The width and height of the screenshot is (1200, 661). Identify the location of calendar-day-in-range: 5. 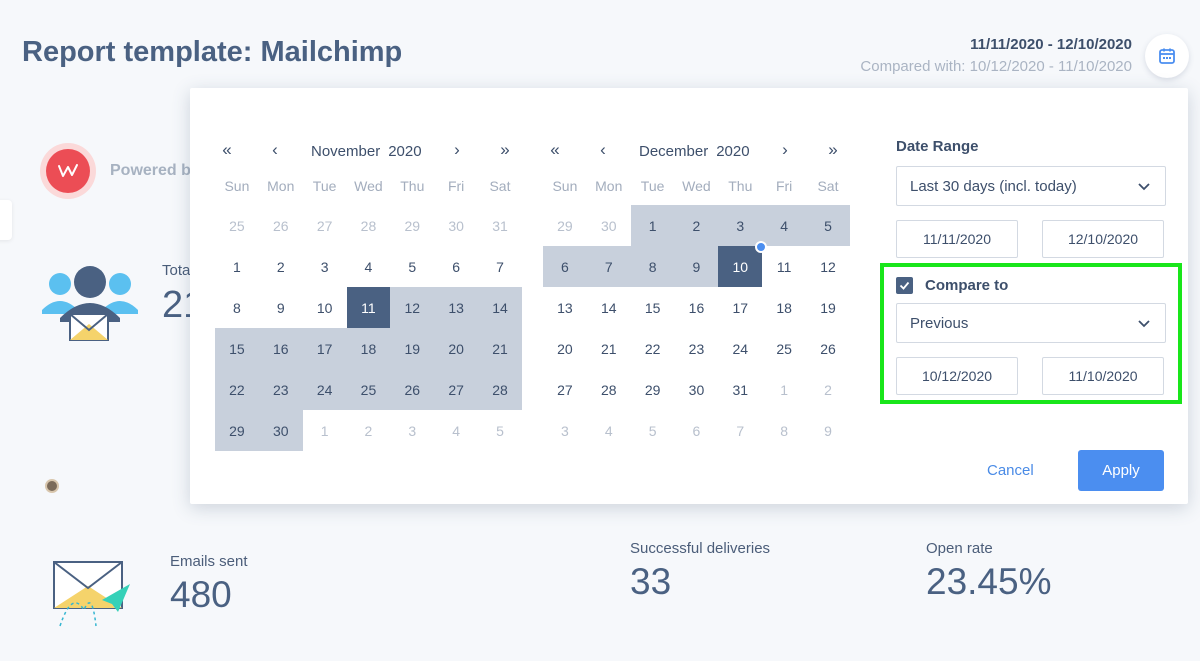
(828, 225).